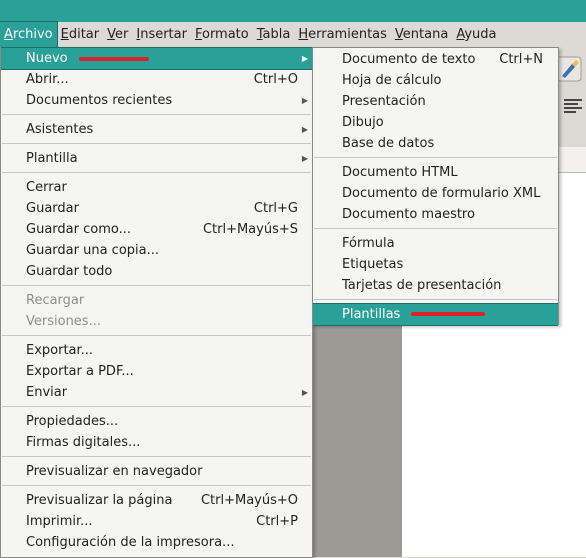 The image size is (586, 558). Describe the element at coordinates (573, 106) in the screenshot. I see `align-left-icon` at that location.